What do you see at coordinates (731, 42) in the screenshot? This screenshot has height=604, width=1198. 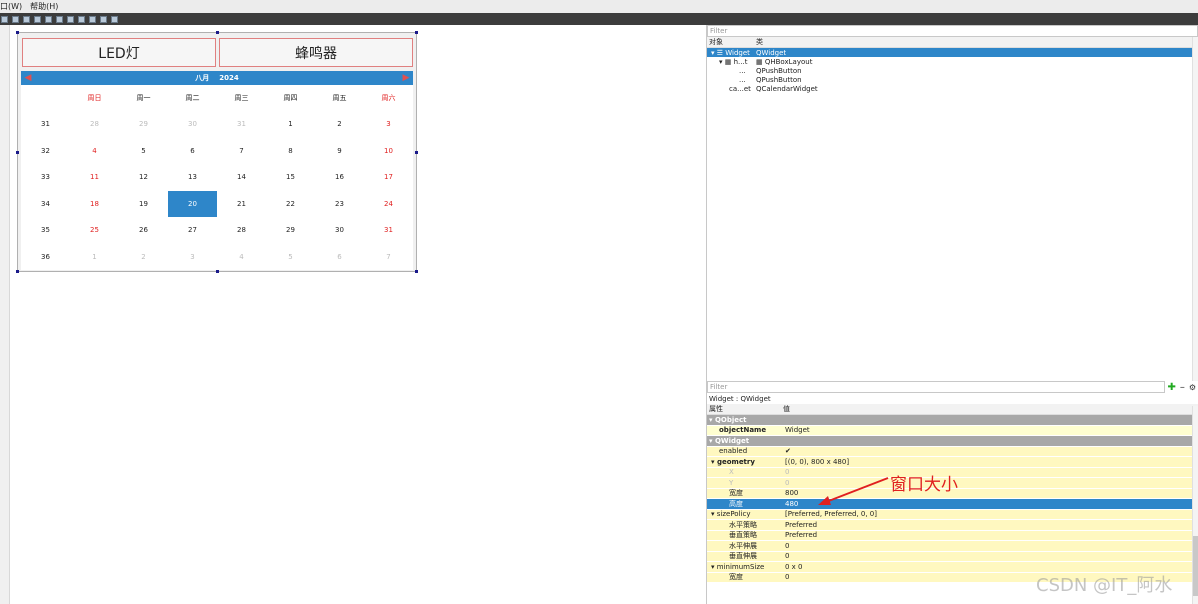 I see `col-object: 对象` at bounding box center [731, 42].